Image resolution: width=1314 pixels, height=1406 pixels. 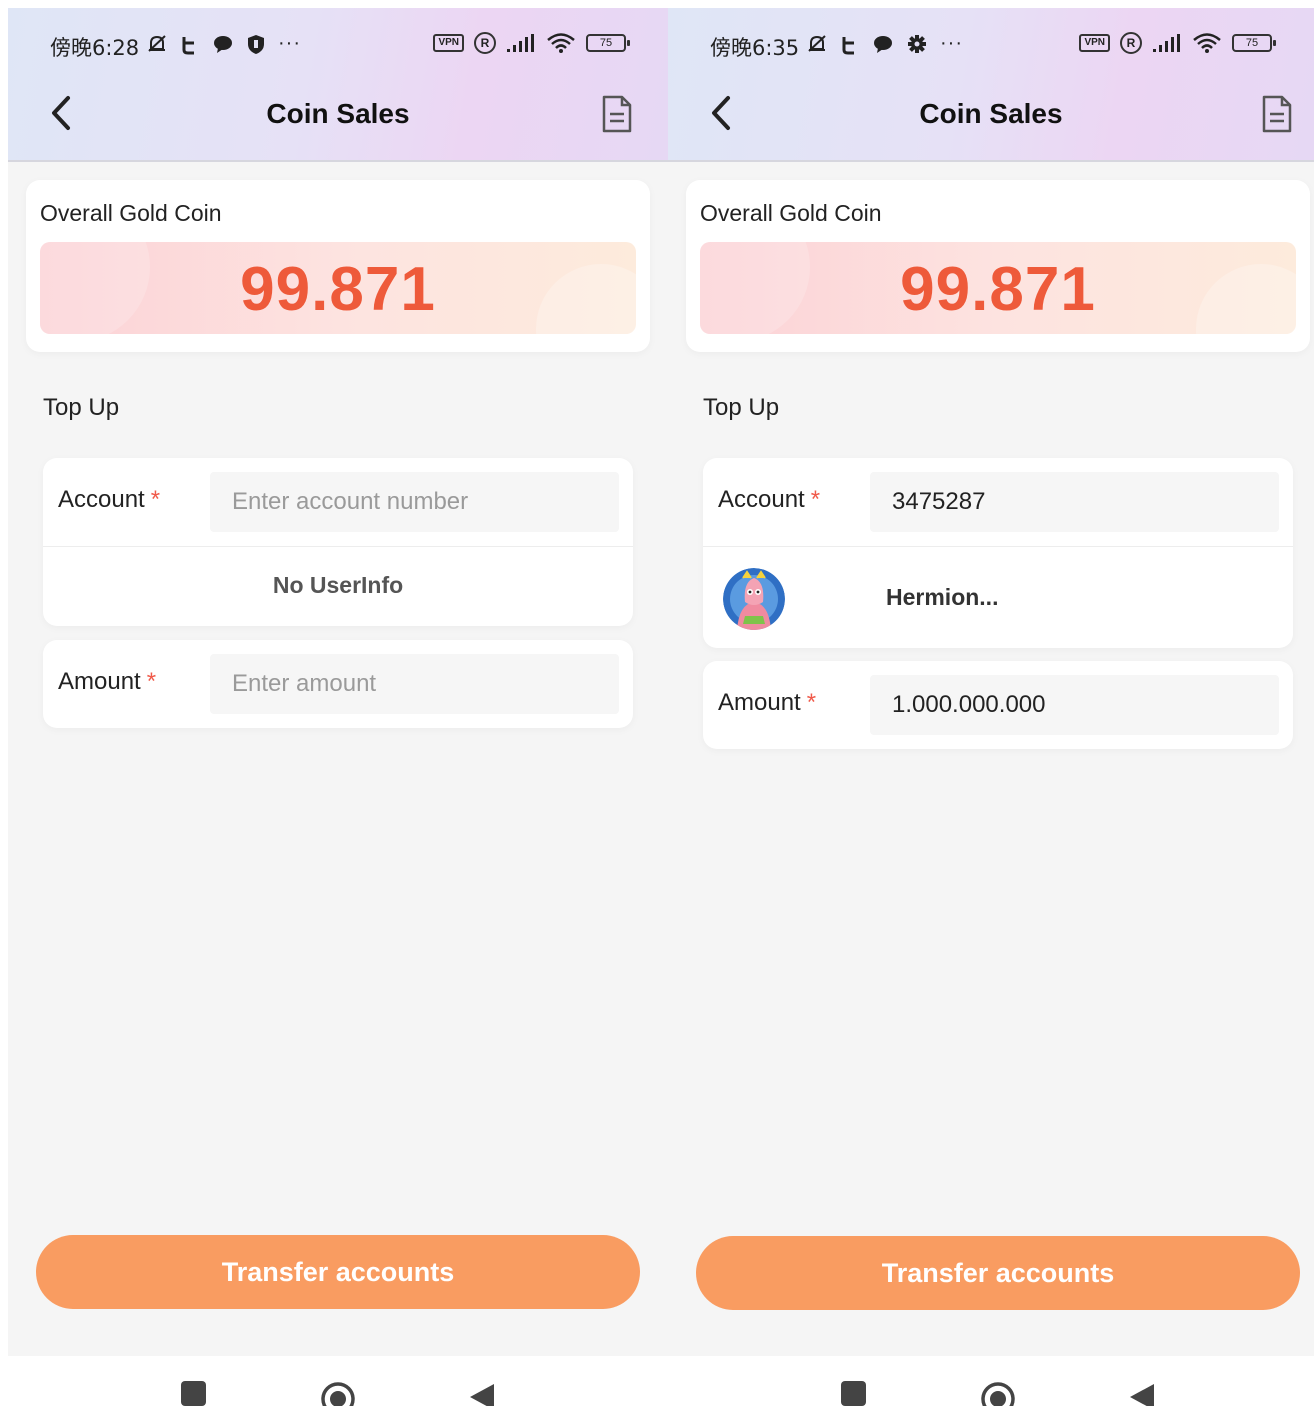 I want to click on status-bar: 傍晚6:35 ··· VPN R 75, so click(x=993, y=45).